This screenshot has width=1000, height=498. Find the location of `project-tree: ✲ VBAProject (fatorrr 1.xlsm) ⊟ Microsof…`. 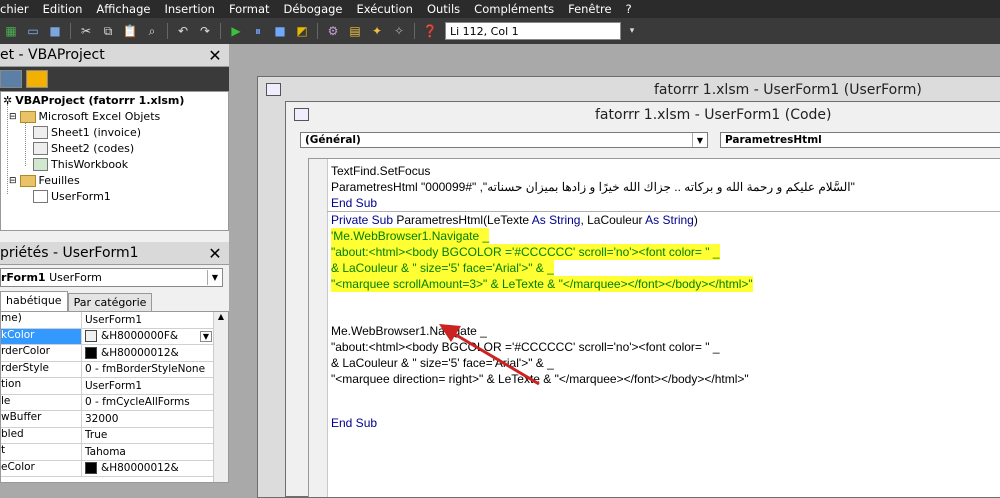

project-tree: ✲ VBAProject (fatorrr 1.xlsm) ⊟ Microsof… is located at coordinates (114, 161).